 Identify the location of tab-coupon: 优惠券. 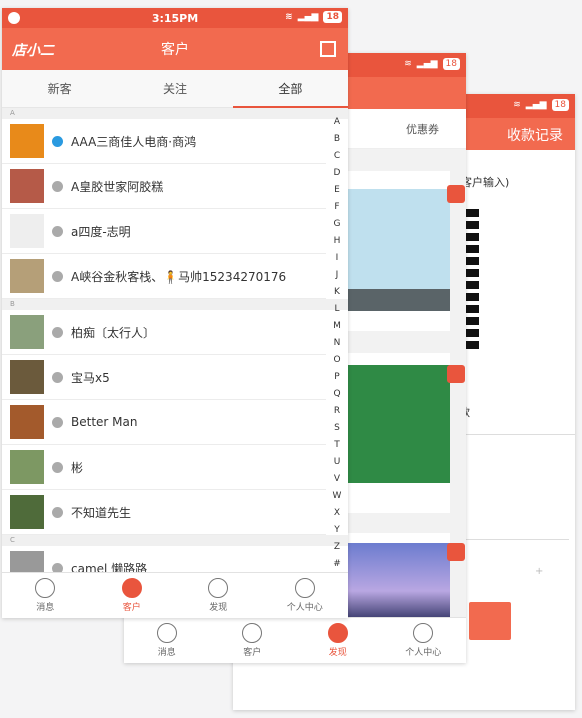
(422, 129).